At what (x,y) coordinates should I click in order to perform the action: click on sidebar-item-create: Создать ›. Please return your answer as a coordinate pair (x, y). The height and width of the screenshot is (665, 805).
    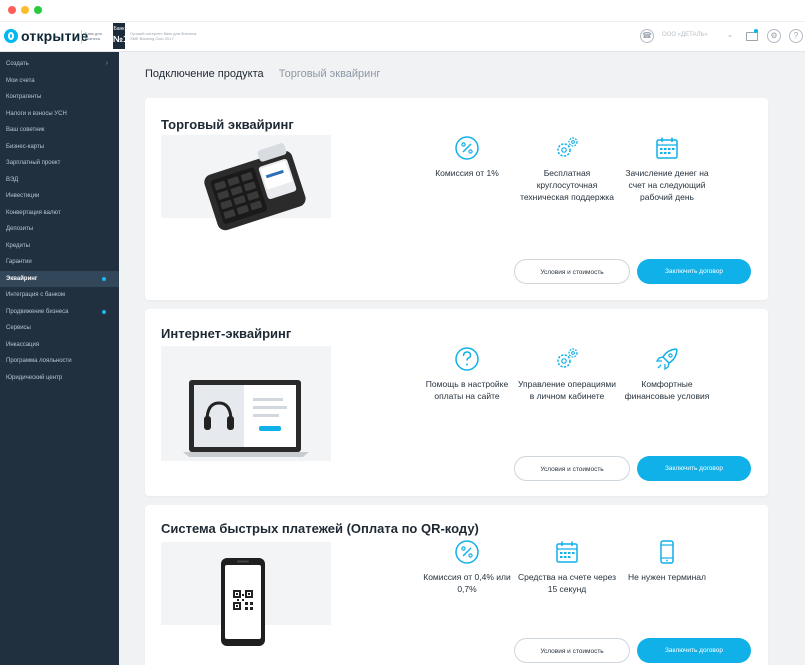
    Looking at the image, I should click on (59, 64).